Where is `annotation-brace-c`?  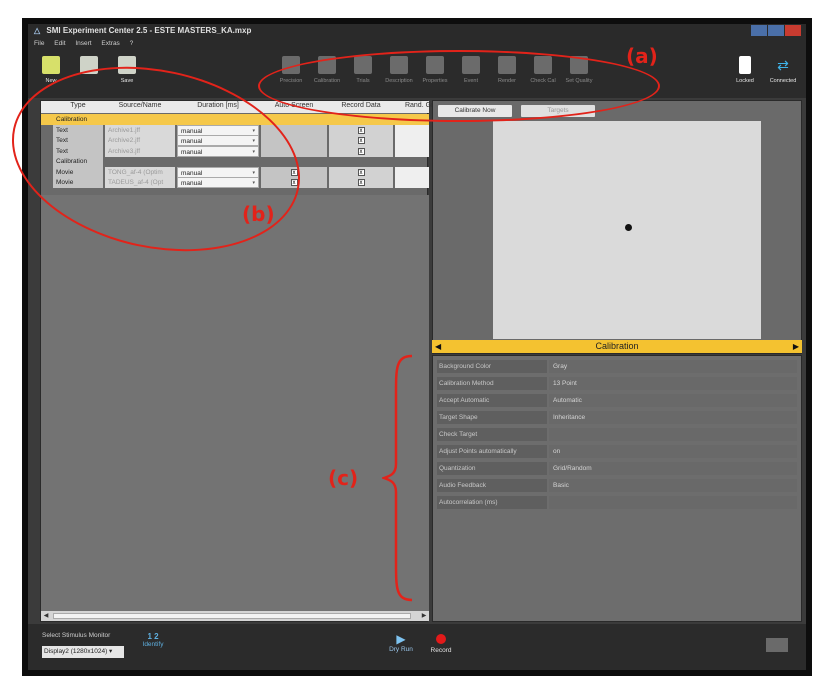 annotation-brace-c is located at coordinates (397, 478).